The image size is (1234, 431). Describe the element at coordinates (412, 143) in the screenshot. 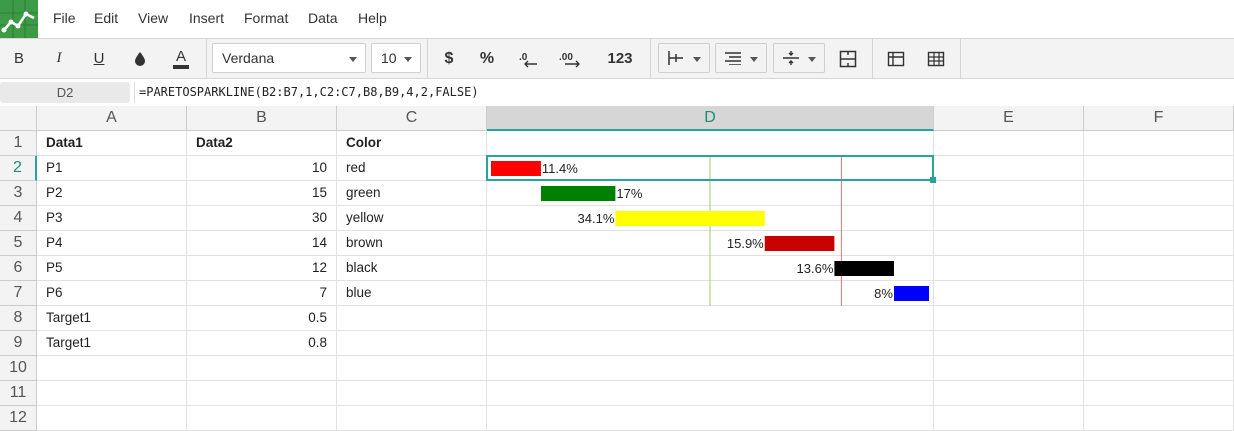

I see `cell-c1: Color` at that location.